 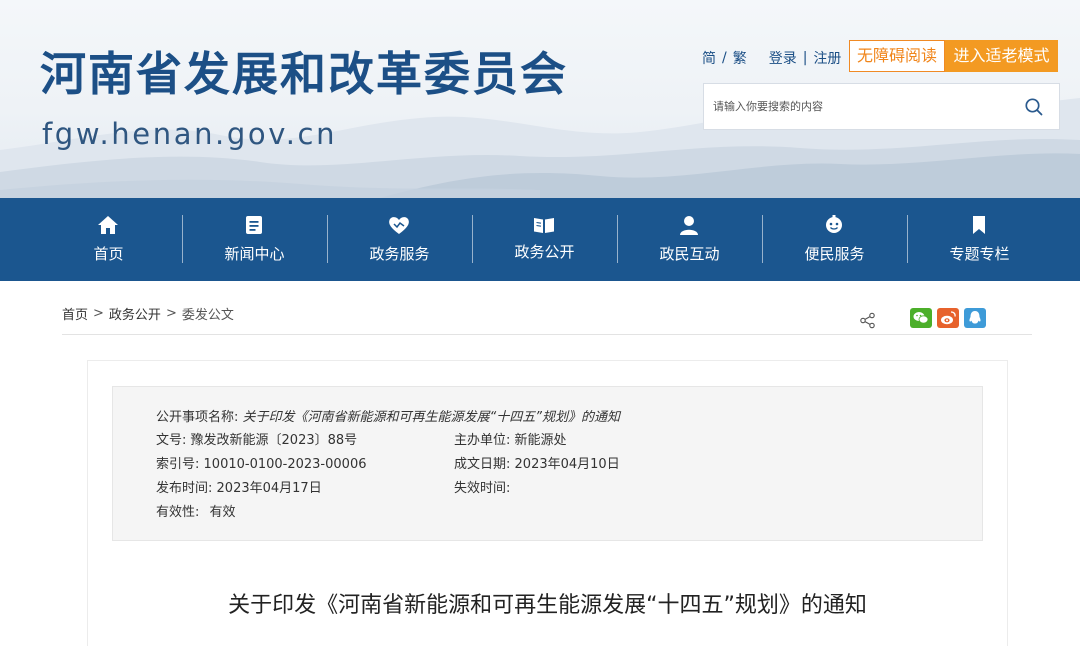 What do you see at coordinates (171, 440) in the screenshot?
I see `meta-label: 文号:` at bounding box center [171, 440].